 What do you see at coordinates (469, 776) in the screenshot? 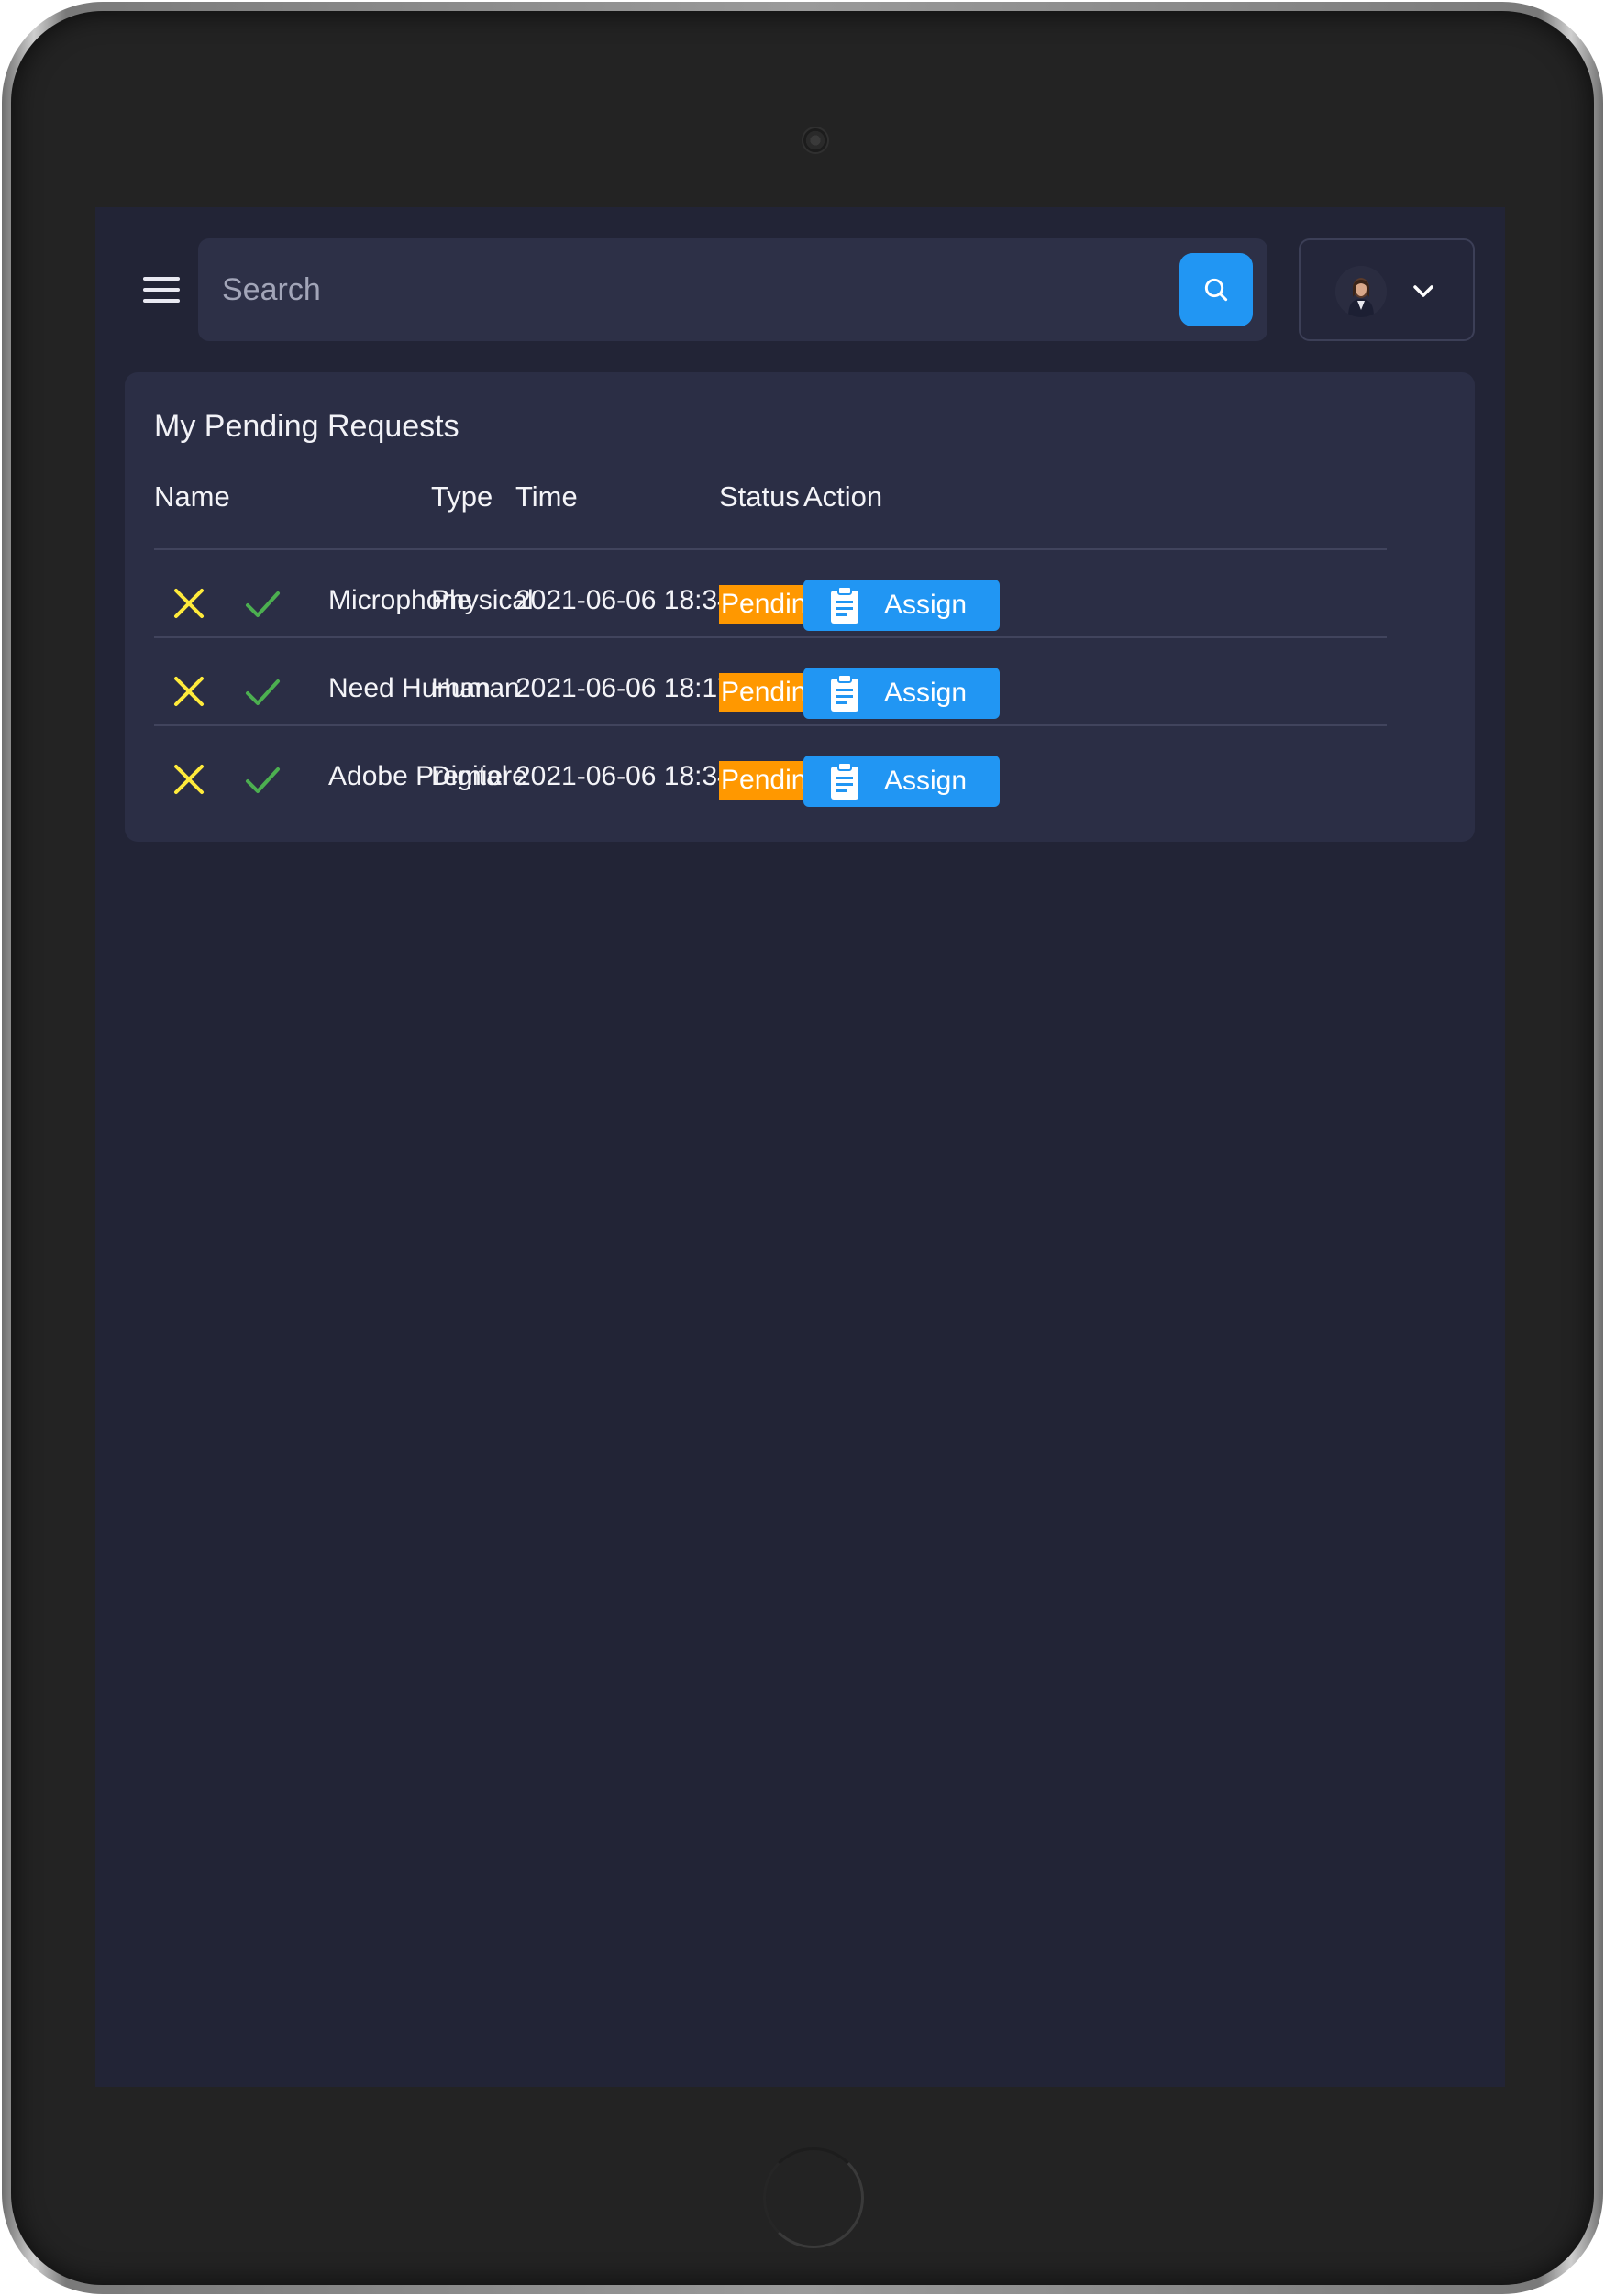
I see `request-type: Digital` at bounding box center [469, 776].